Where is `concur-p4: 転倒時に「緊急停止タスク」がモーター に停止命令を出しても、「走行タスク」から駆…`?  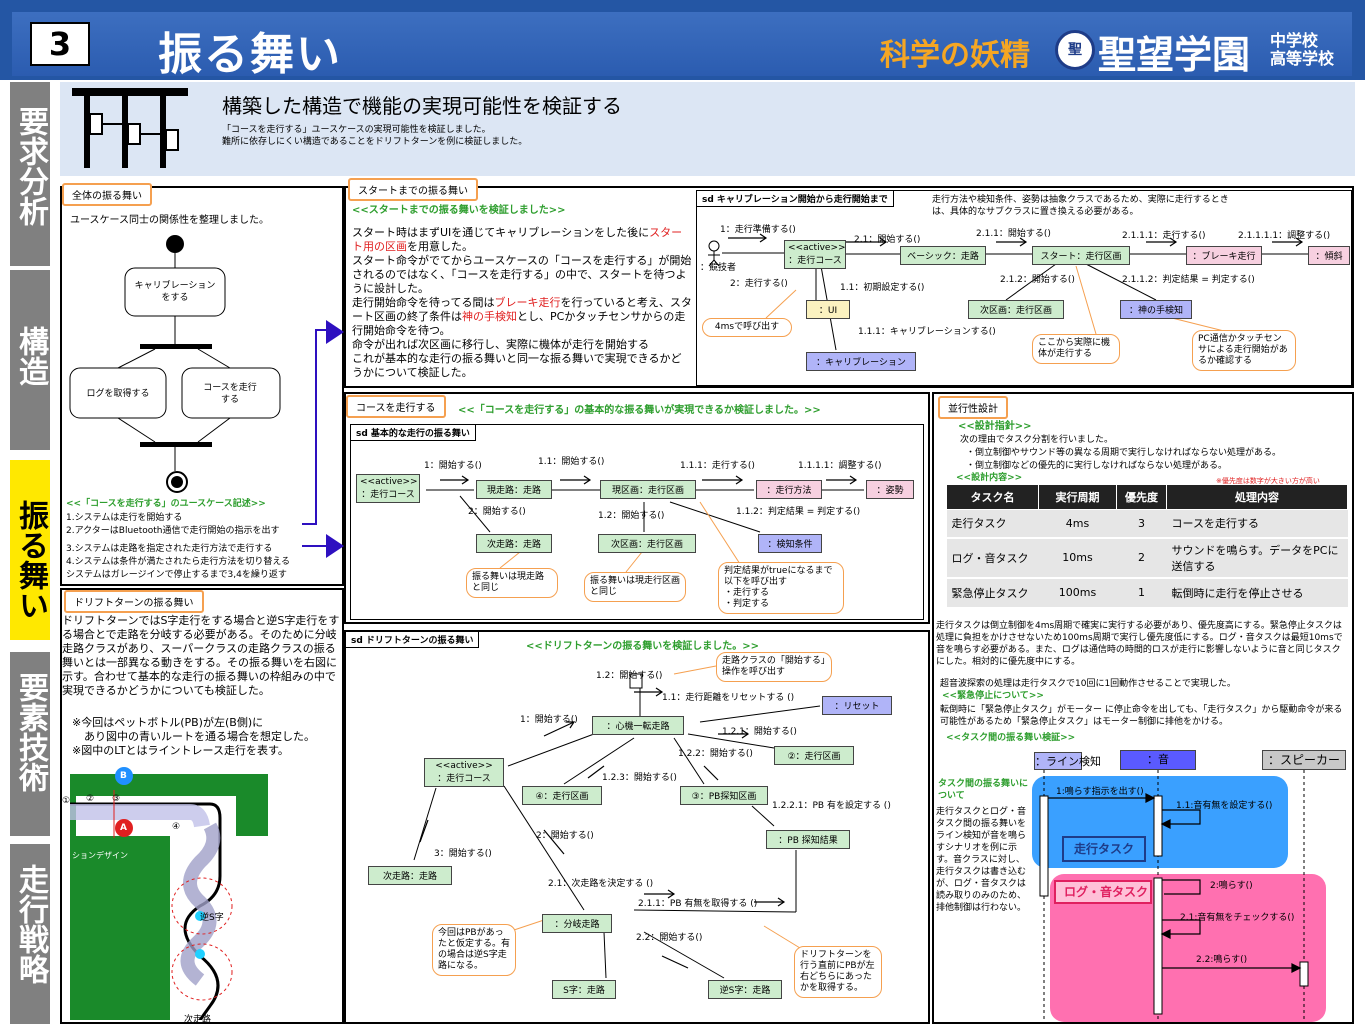
concur-p4: 転倒時に「緊急停止タスク」がモーター に停止命令を出しても、「走行タスク」から駆… is located at coordinates (1141, 716).